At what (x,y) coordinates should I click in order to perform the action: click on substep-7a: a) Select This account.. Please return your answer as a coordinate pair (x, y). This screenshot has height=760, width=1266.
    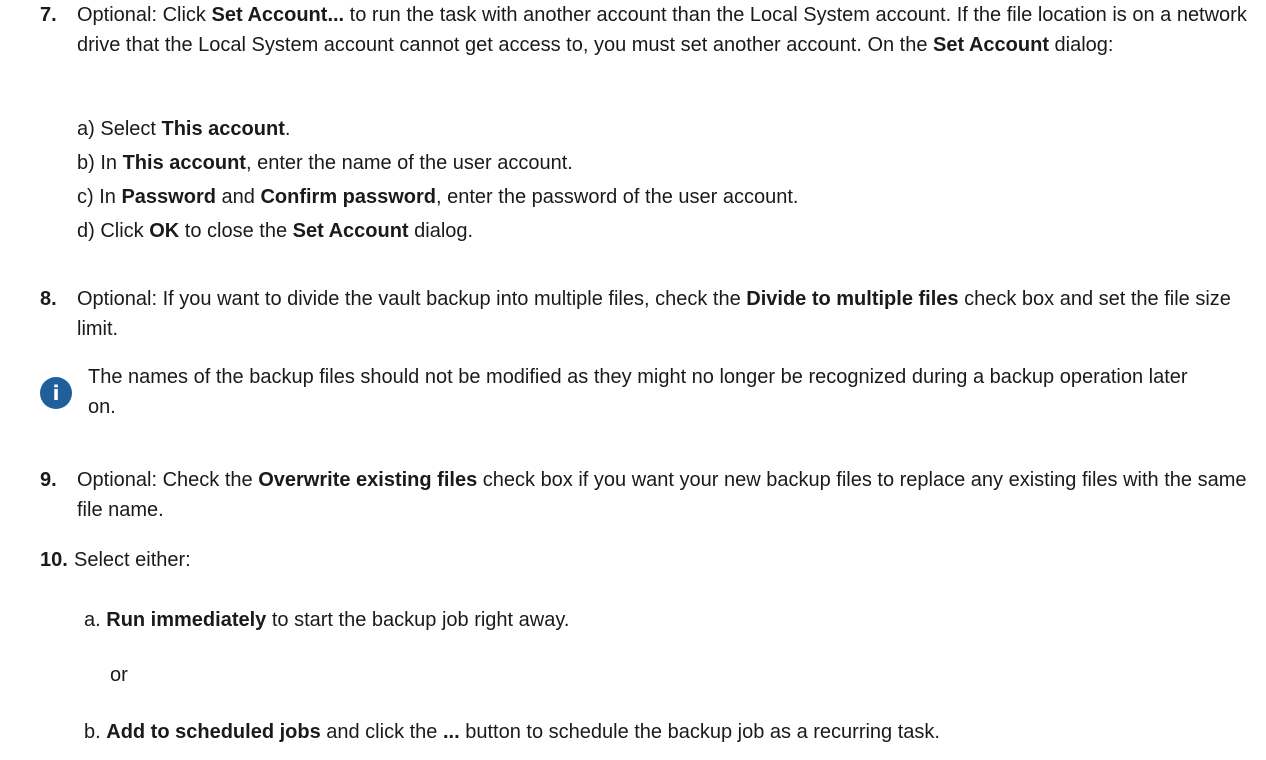
    Looking at the image, I should click on (183, 129).